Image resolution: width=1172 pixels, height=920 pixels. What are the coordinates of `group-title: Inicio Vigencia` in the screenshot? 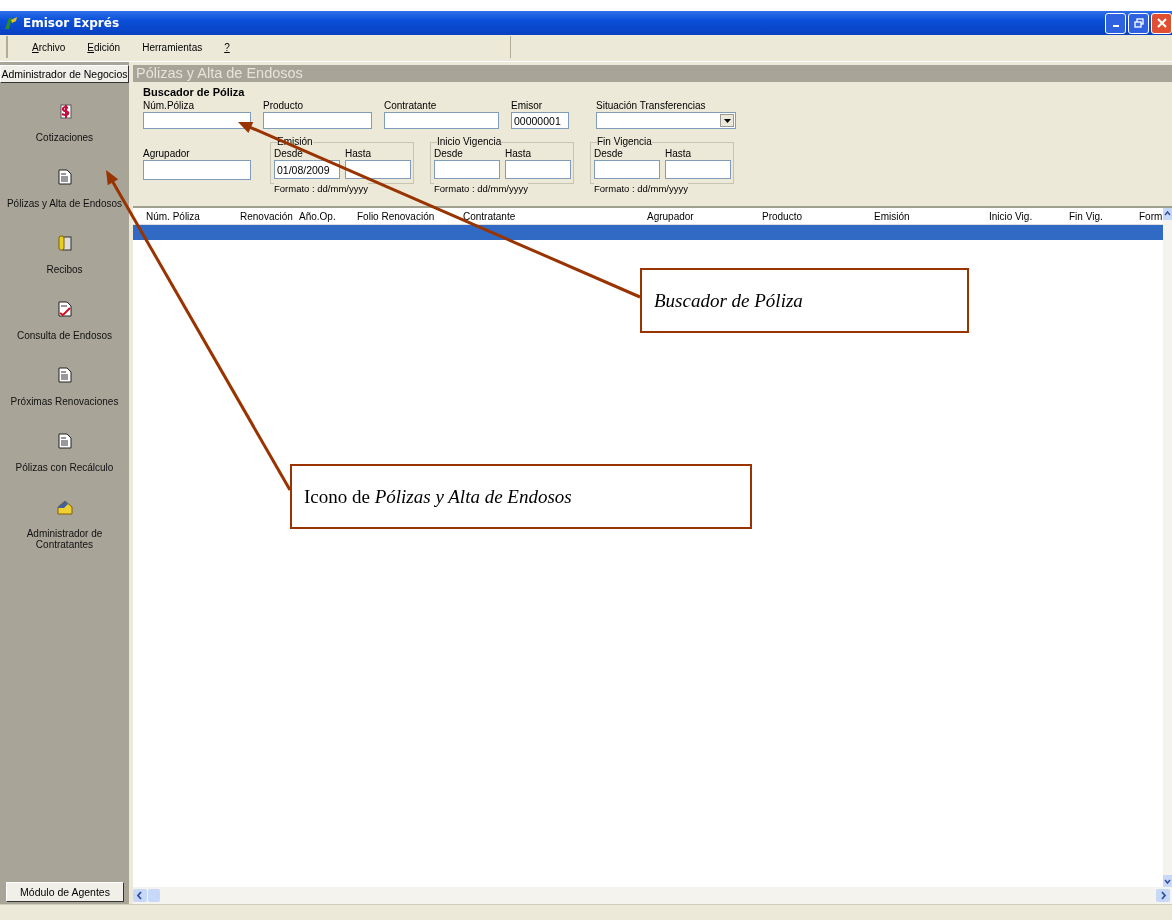 It's located at (469, 142).